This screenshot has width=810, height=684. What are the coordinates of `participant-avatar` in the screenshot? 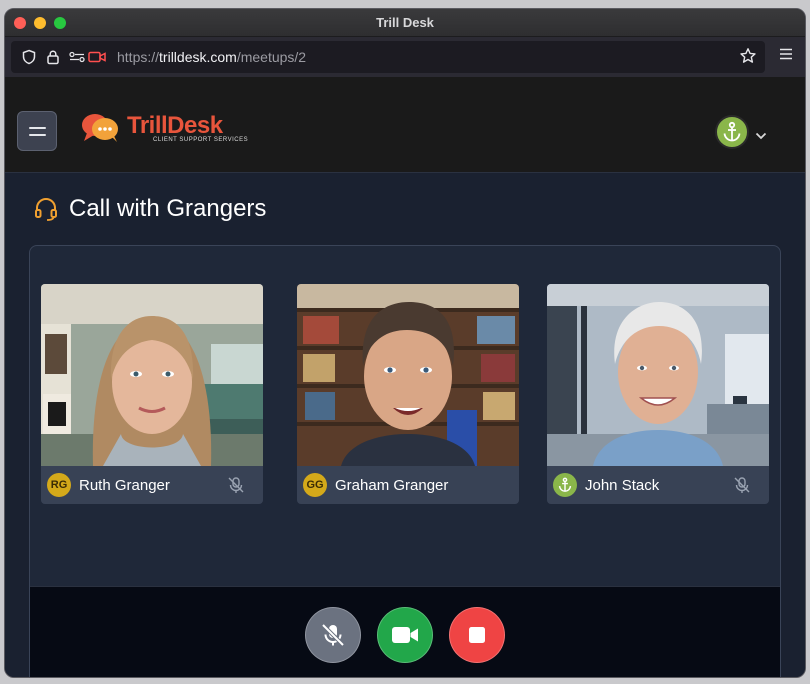 It's located at (565, 485).